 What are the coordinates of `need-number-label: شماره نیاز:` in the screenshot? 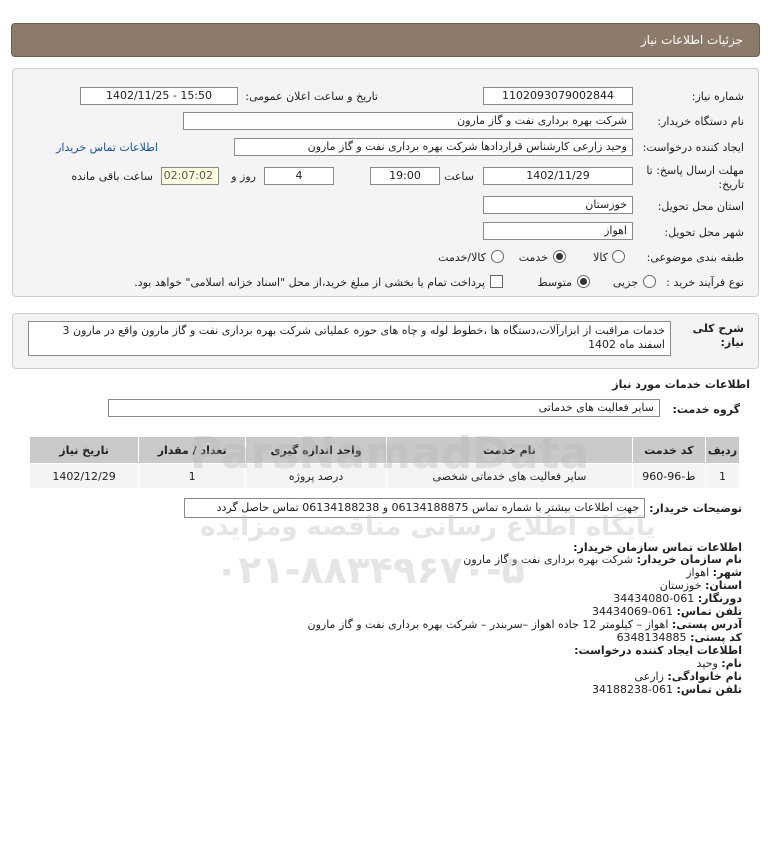 It's located at (717, 96).